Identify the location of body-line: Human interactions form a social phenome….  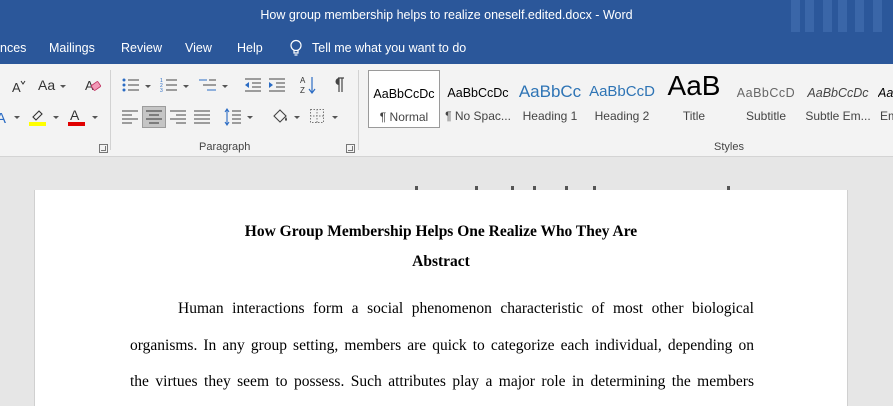
(466, 308).